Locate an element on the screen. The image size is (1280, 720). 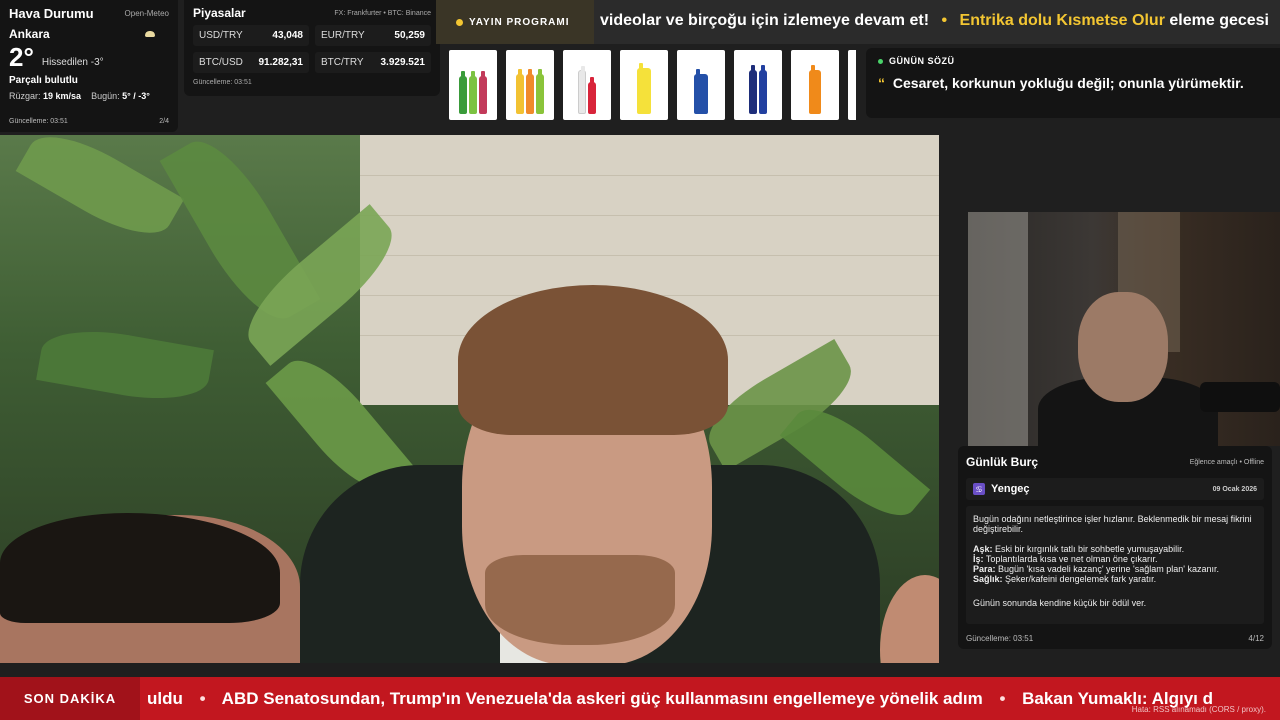
quote-title: GÜNÜN SÖZÜ is located at coordinates (922, 61).